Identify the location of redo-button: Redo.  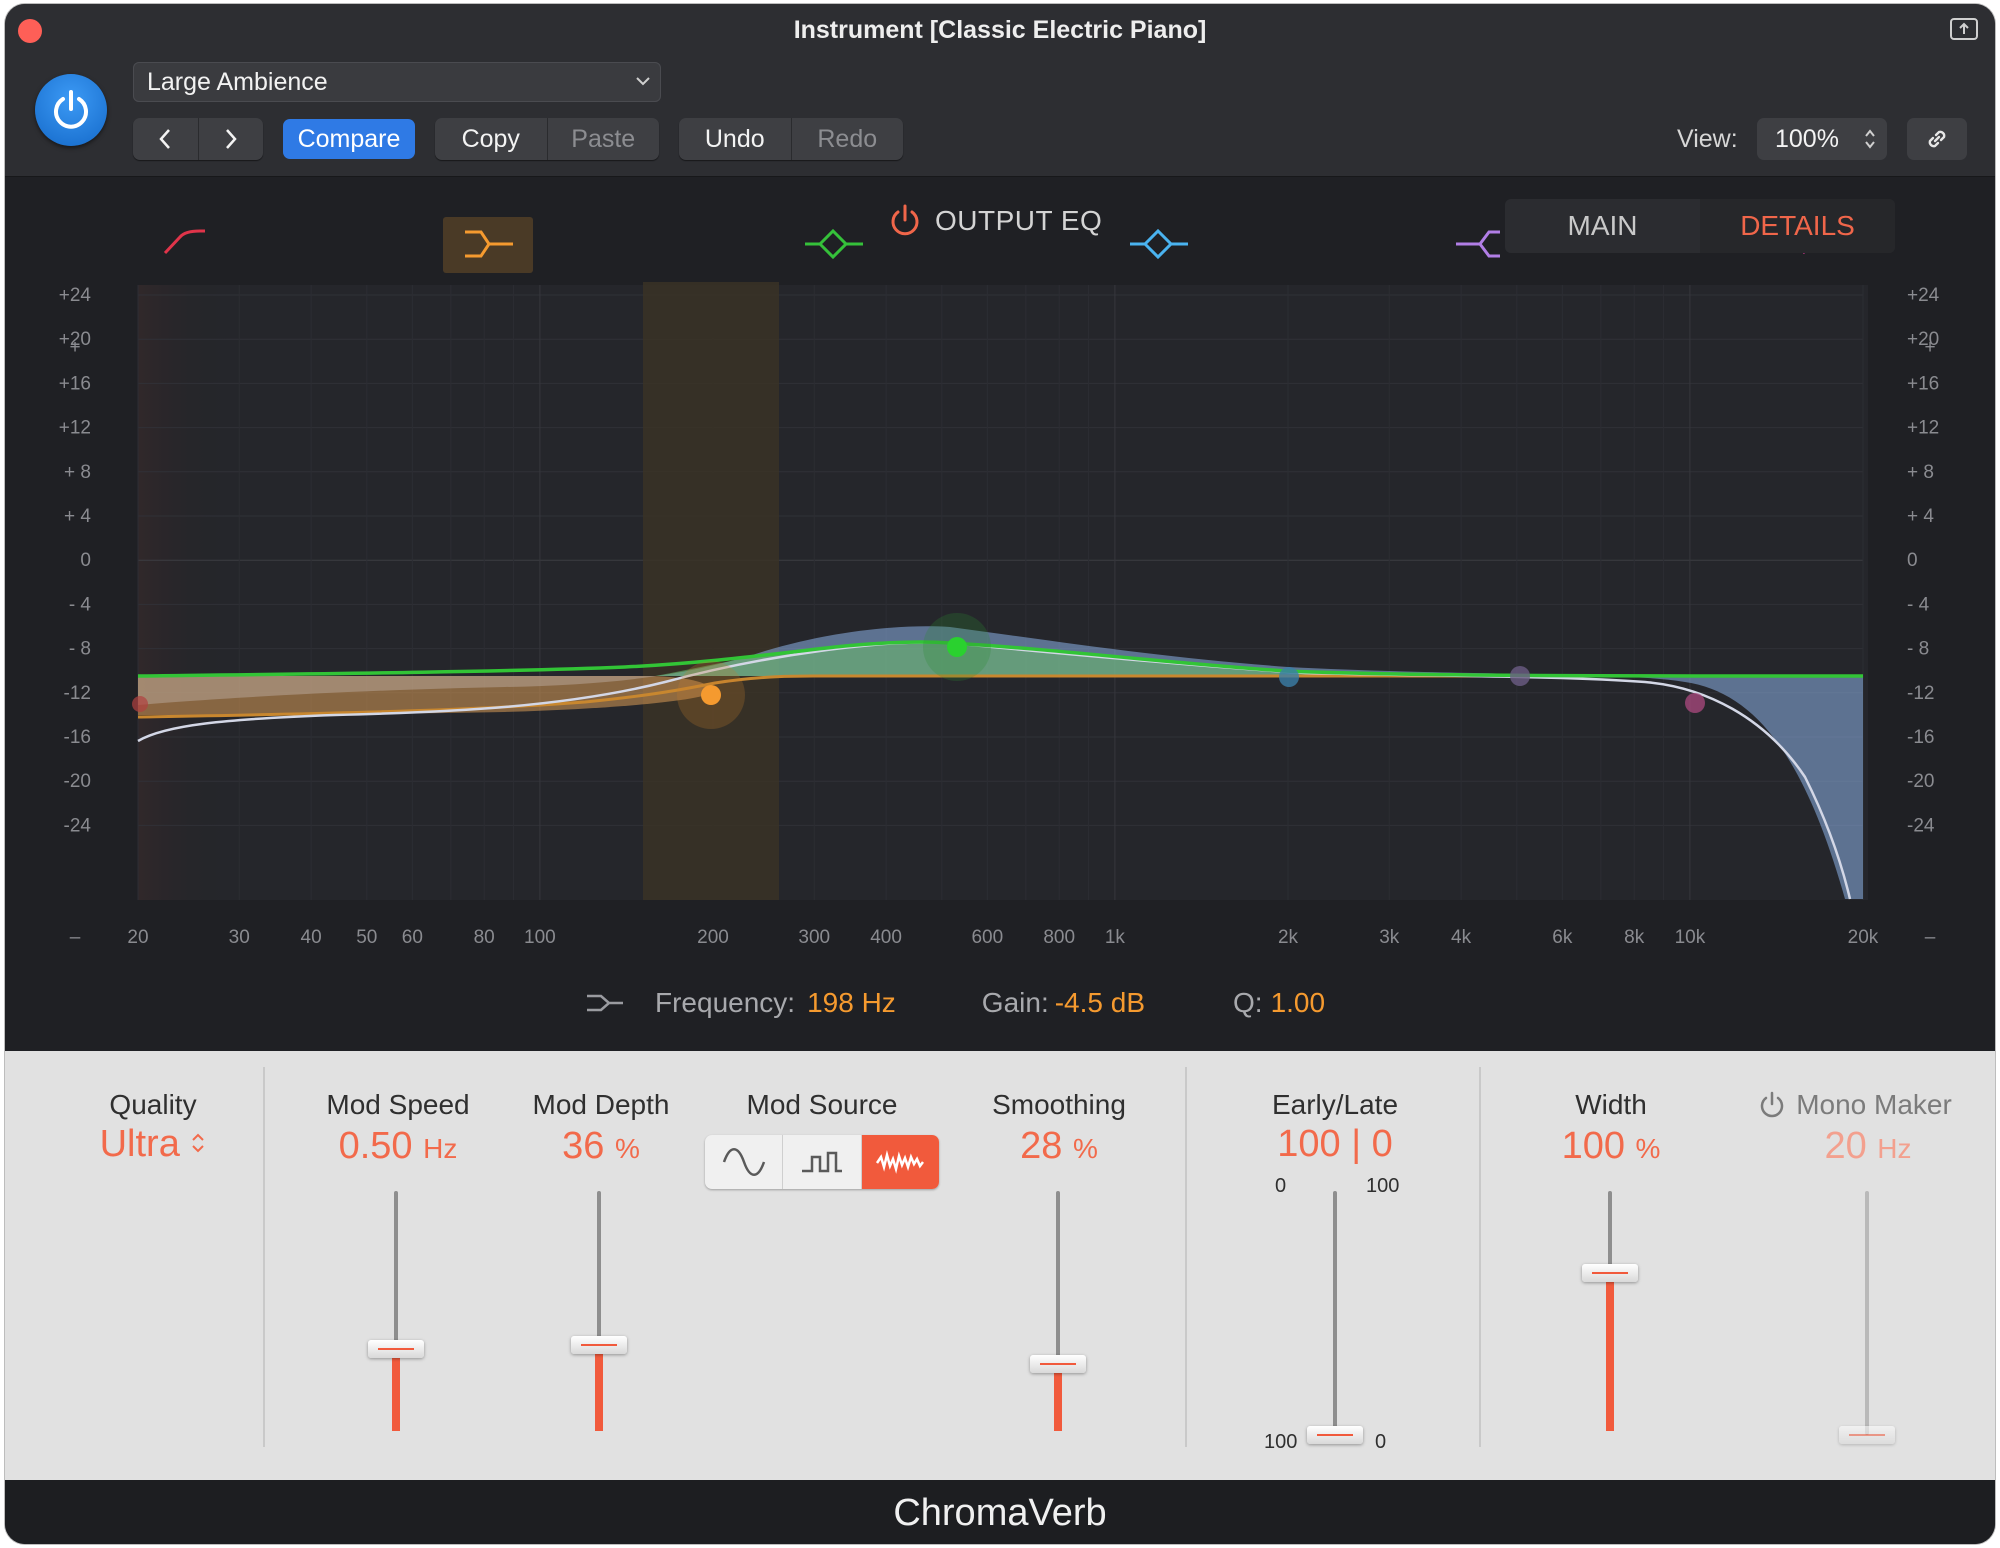
(847, 139).